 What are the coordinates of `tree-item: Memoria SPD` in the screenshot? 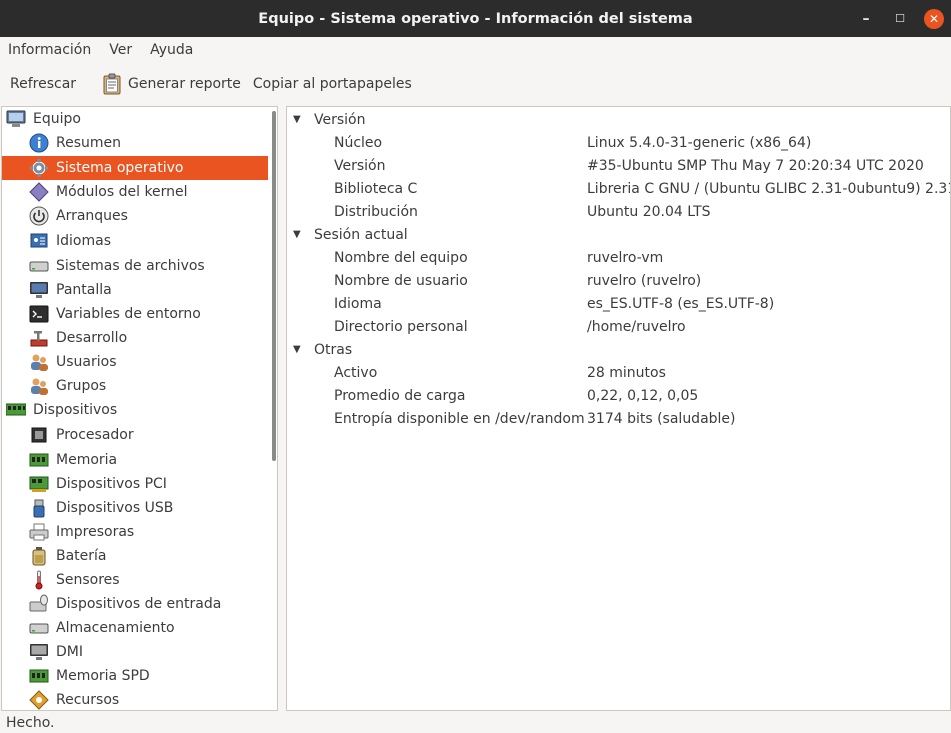 It's located at (135, 676).